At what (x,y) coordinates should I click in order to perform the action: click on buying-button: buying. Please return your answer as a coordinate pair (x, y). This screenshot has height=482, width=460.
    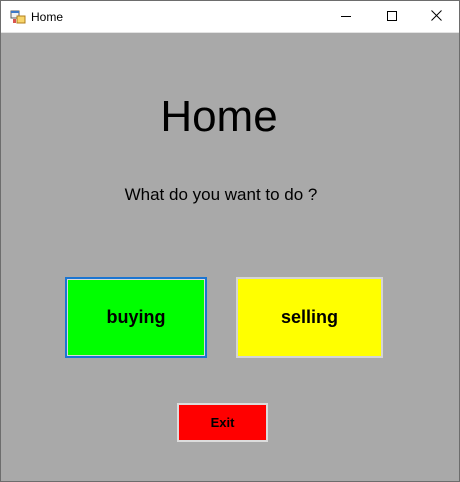
    Looking at the image, I should click on (136, 317).